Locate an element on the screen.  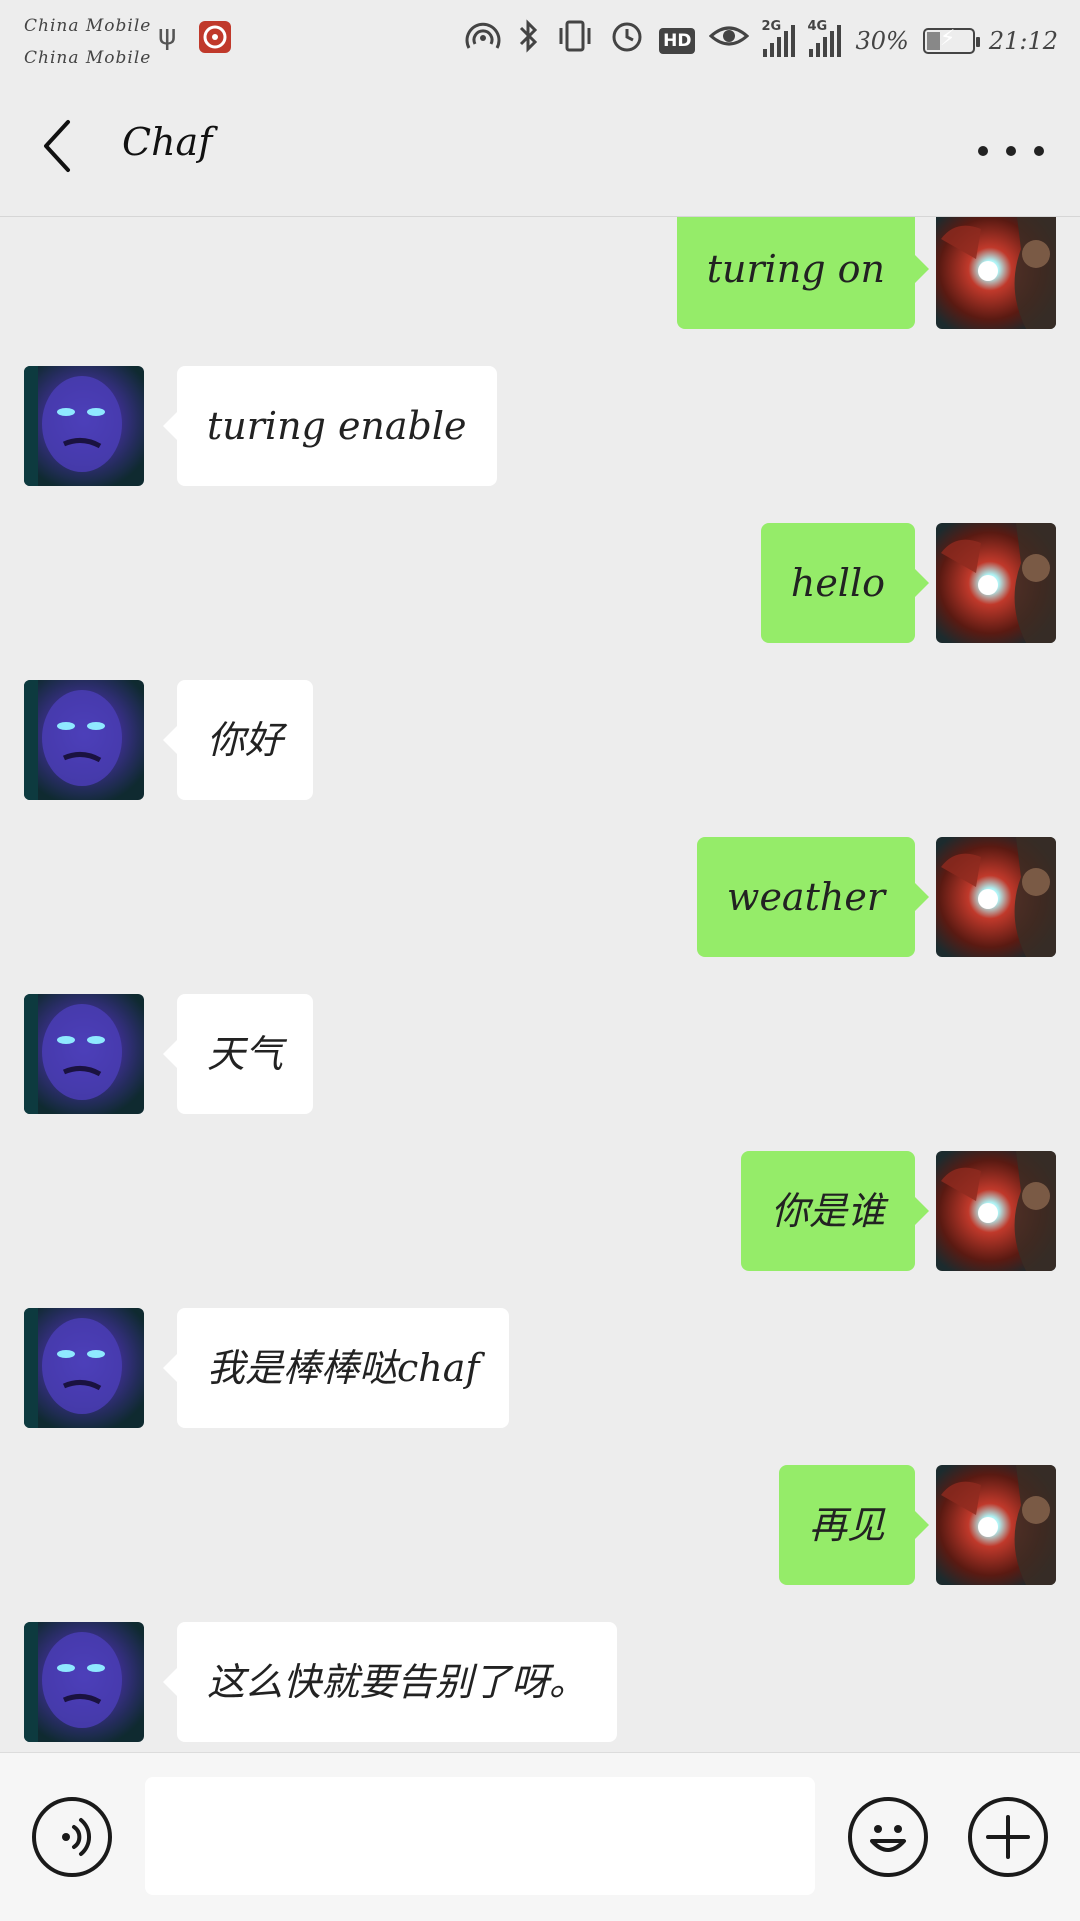
signal-4g-icon: 4G is located at coordinates (824, 38).